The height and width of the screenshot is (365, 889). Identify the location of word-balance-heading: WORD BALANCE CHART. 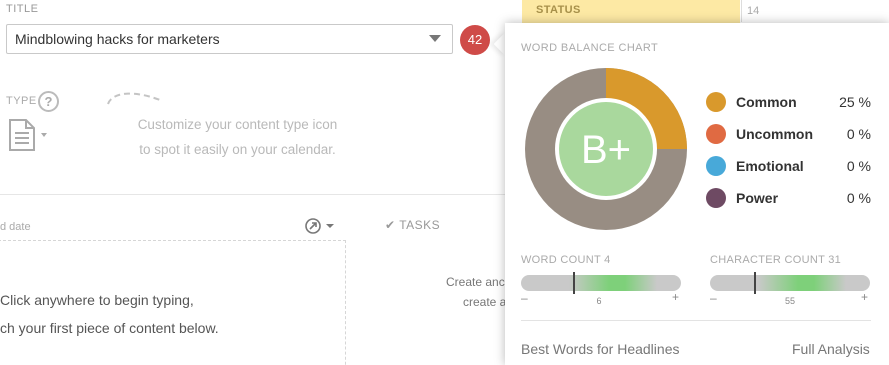
(590, 48).